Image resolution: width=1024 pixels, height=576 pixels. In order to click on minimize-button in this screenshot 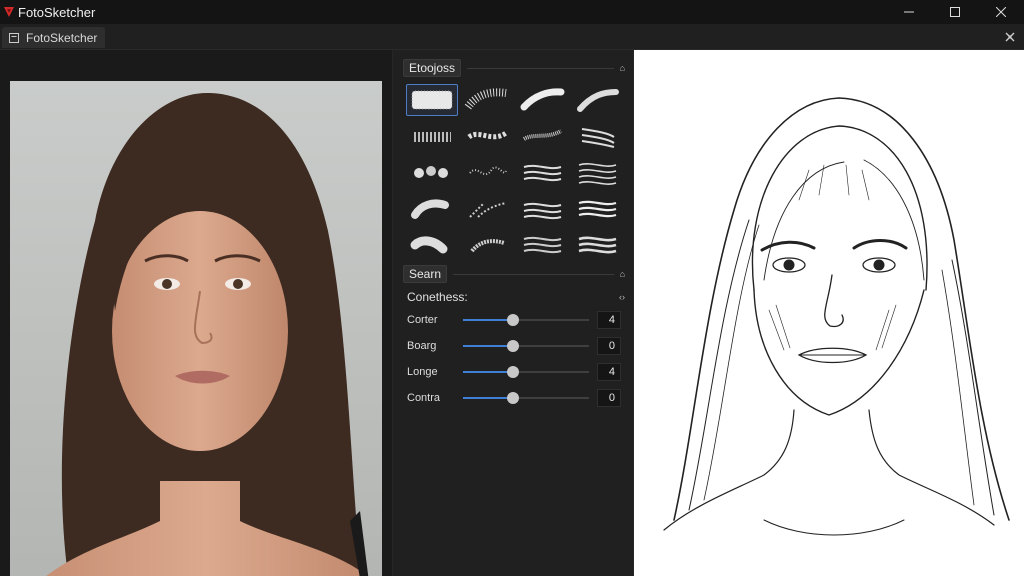, I will do `click(909, 12)`.